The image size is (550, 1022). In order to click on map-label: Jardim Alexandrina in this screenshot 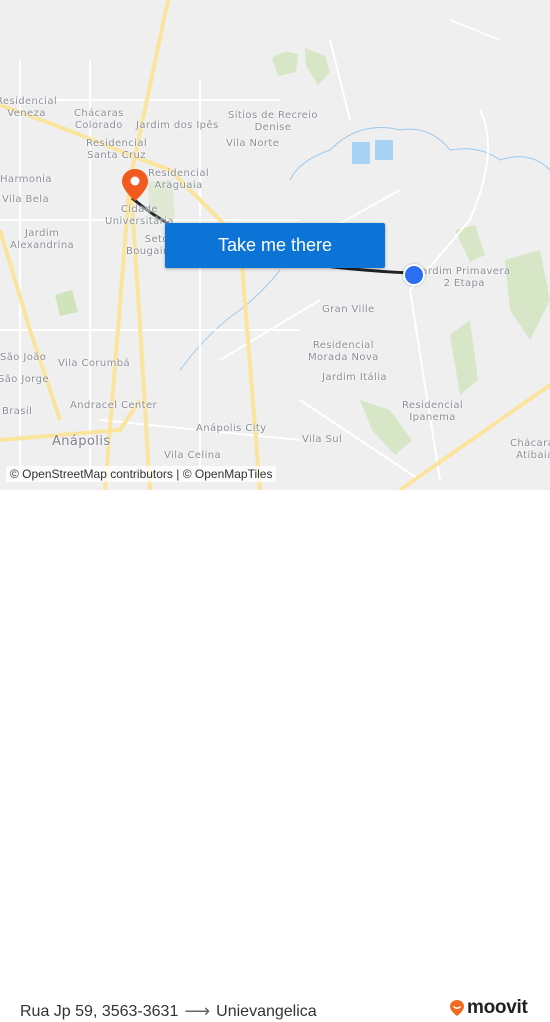, I will do `click(42, 239)`.